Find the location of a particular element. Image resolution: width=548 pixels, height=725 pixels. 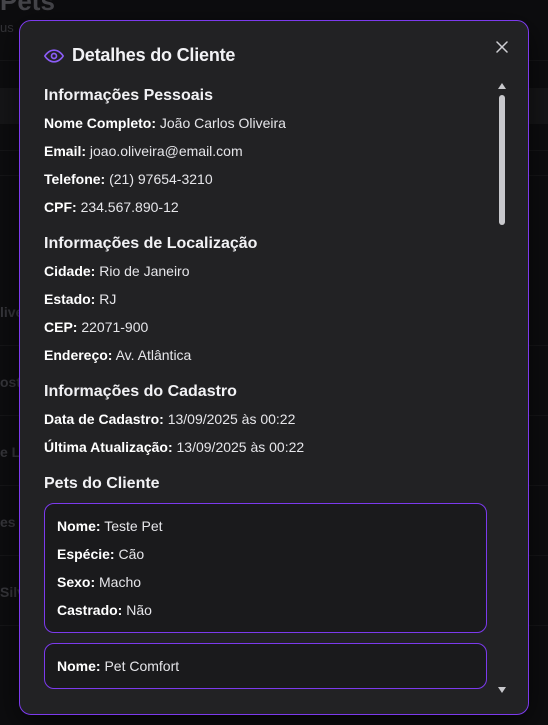

pet-species-field: Espécie: Cão is located at coordinates (265, 554).